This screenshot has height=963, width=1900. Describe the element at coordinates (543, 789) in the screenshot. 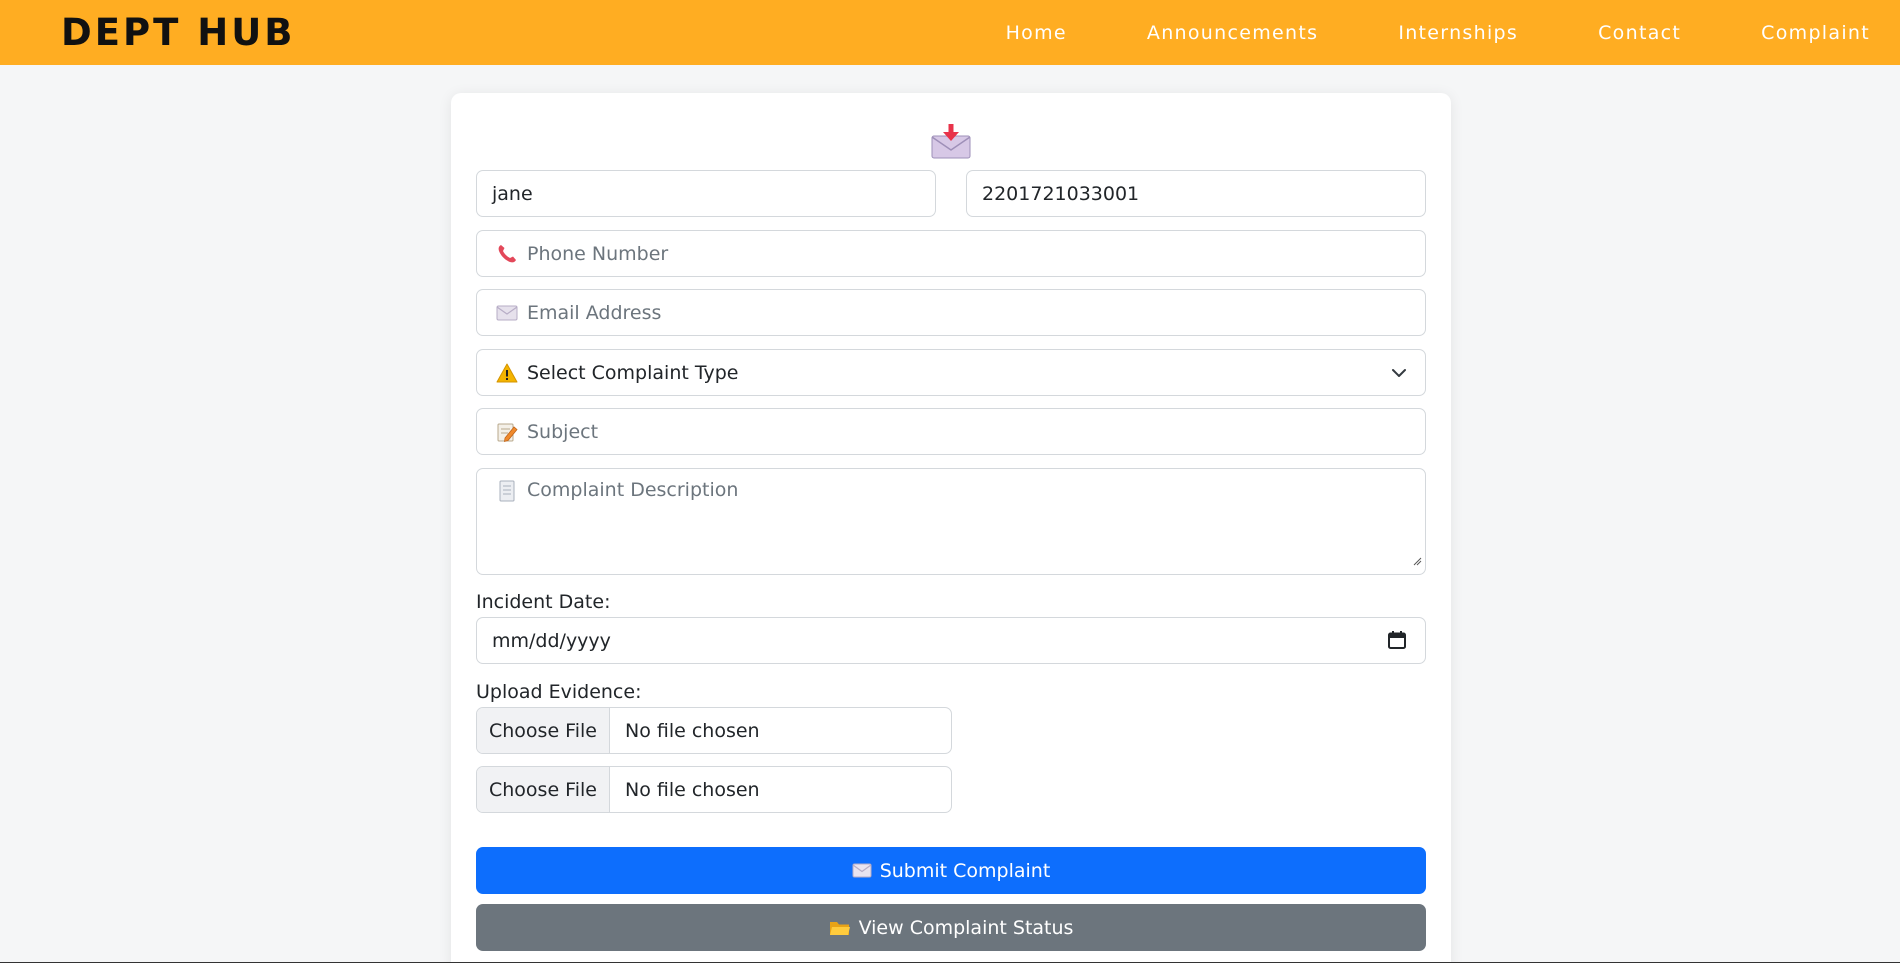

I see `choose-file-button-2: Choose File` at that location.